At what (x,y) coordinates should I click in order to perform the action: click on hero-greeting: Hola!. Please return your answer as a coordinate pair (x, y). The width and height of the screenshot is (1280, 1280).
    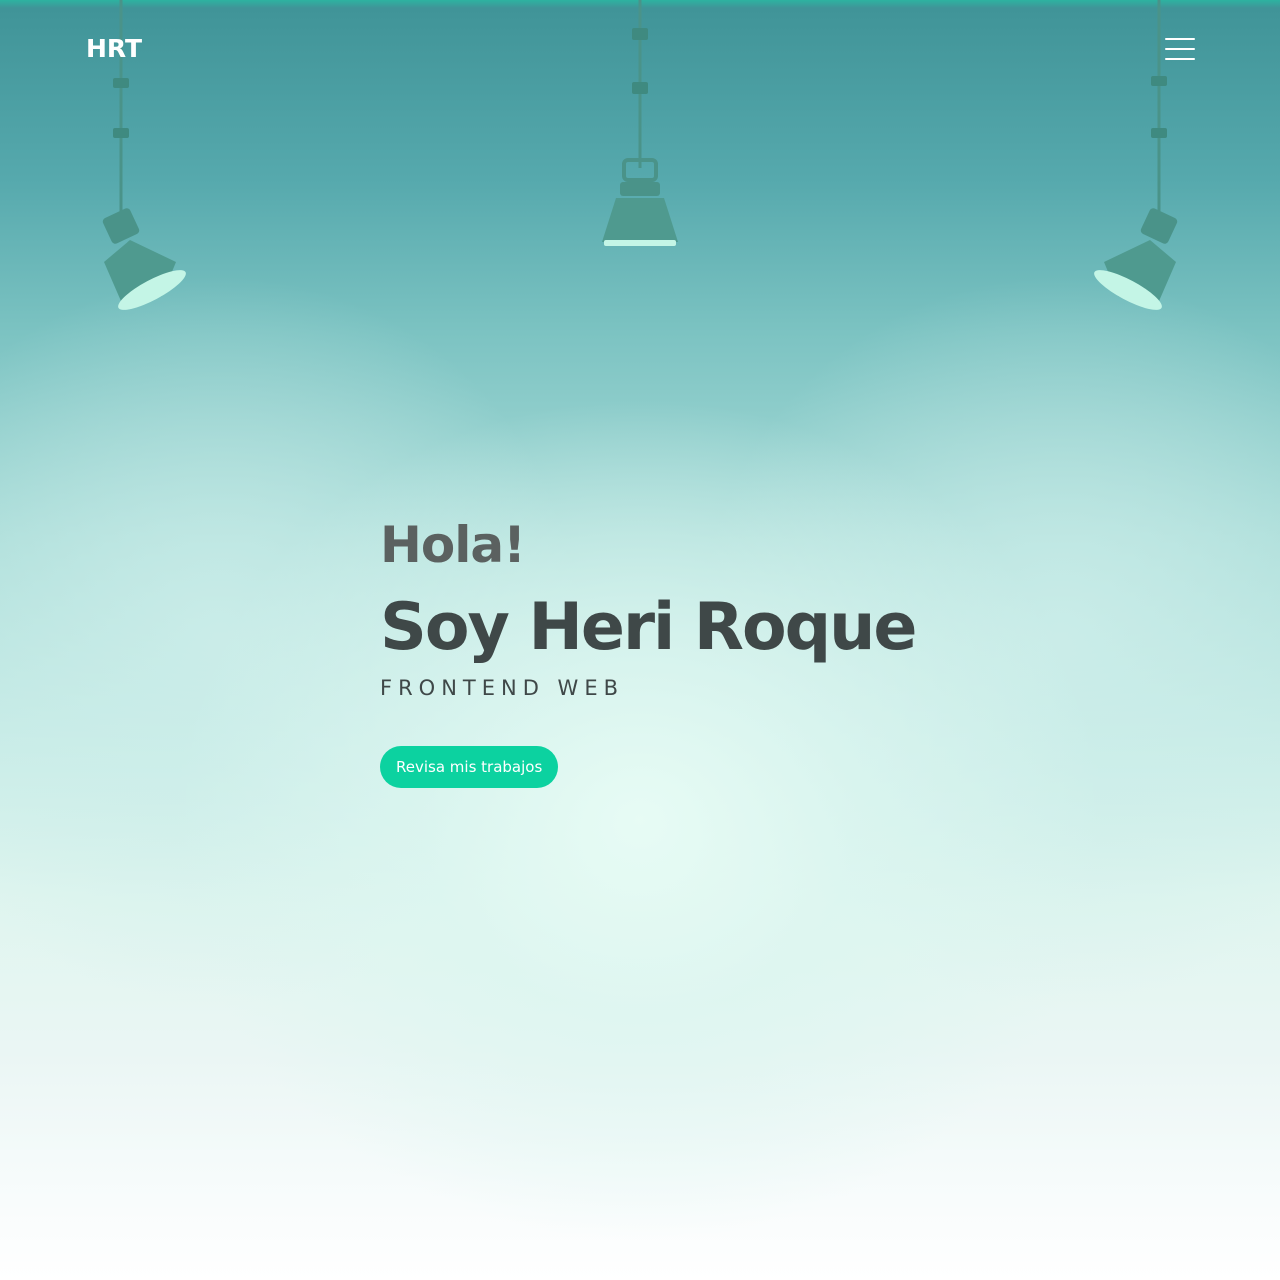
    Looking at the image, I should click on (453, 545).